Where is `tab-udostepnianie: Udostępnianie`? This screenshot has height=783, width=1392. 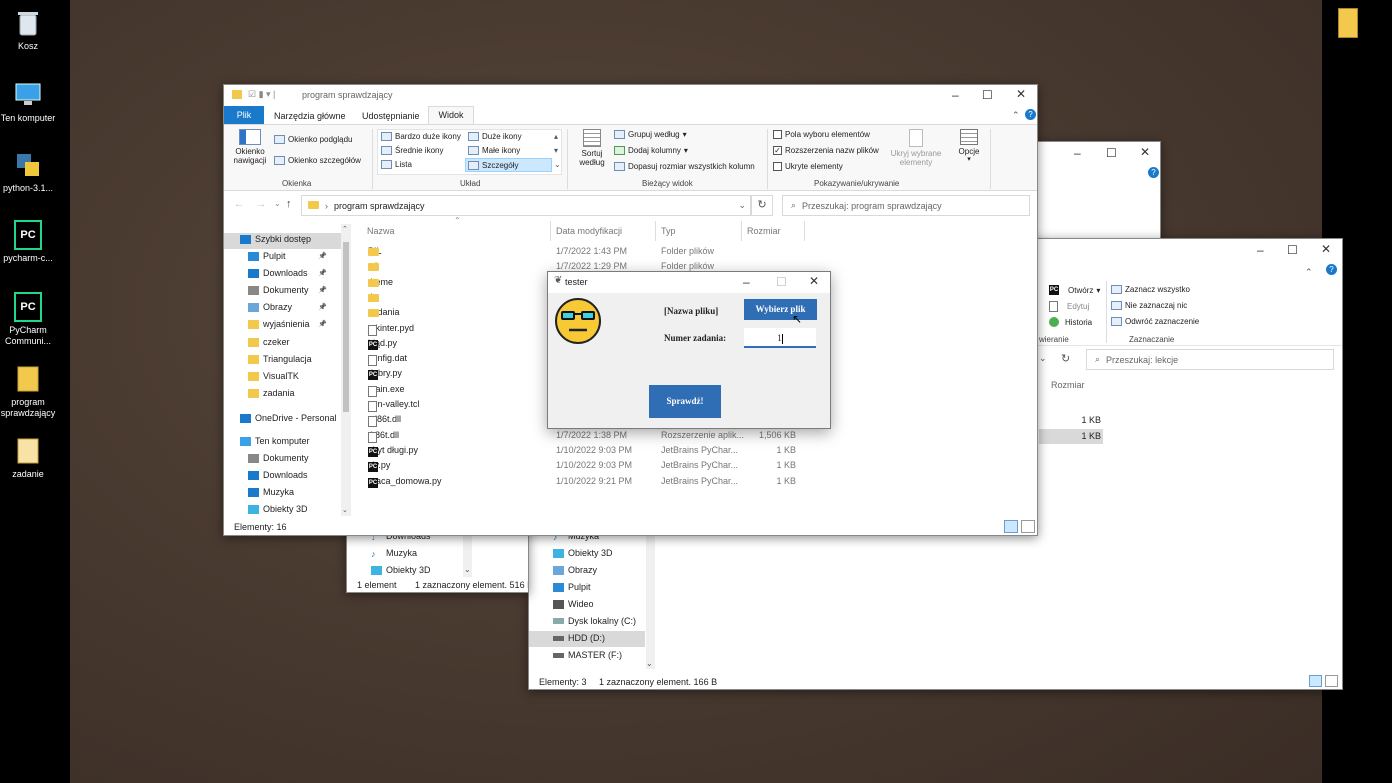
tab-udostepnianie: Udostępnianie is located at coordinates (391, 116).